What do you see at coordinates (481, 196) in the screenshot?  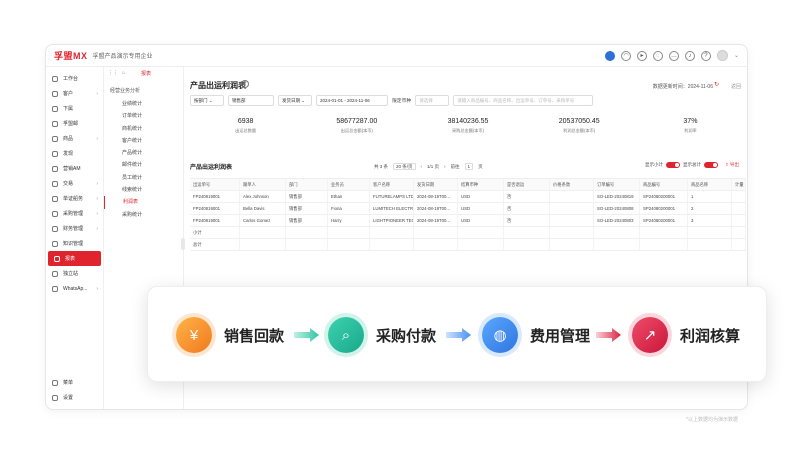 I see `table-cell: USD` at bounding box center [481, 196].